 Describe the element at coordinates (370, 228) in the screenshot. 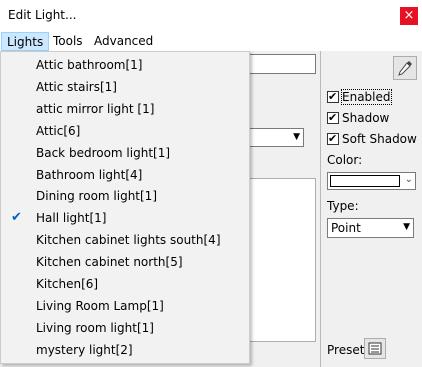

I see `type-select: Point ▼` at that location.